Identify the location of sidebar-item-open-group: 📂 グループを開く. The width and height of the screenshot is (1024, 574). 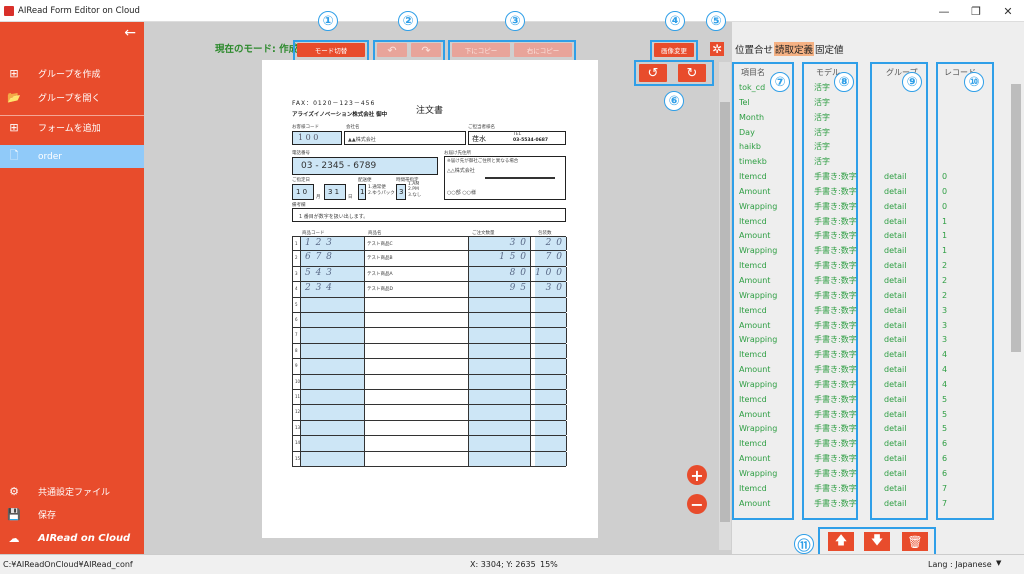
(72, 97).